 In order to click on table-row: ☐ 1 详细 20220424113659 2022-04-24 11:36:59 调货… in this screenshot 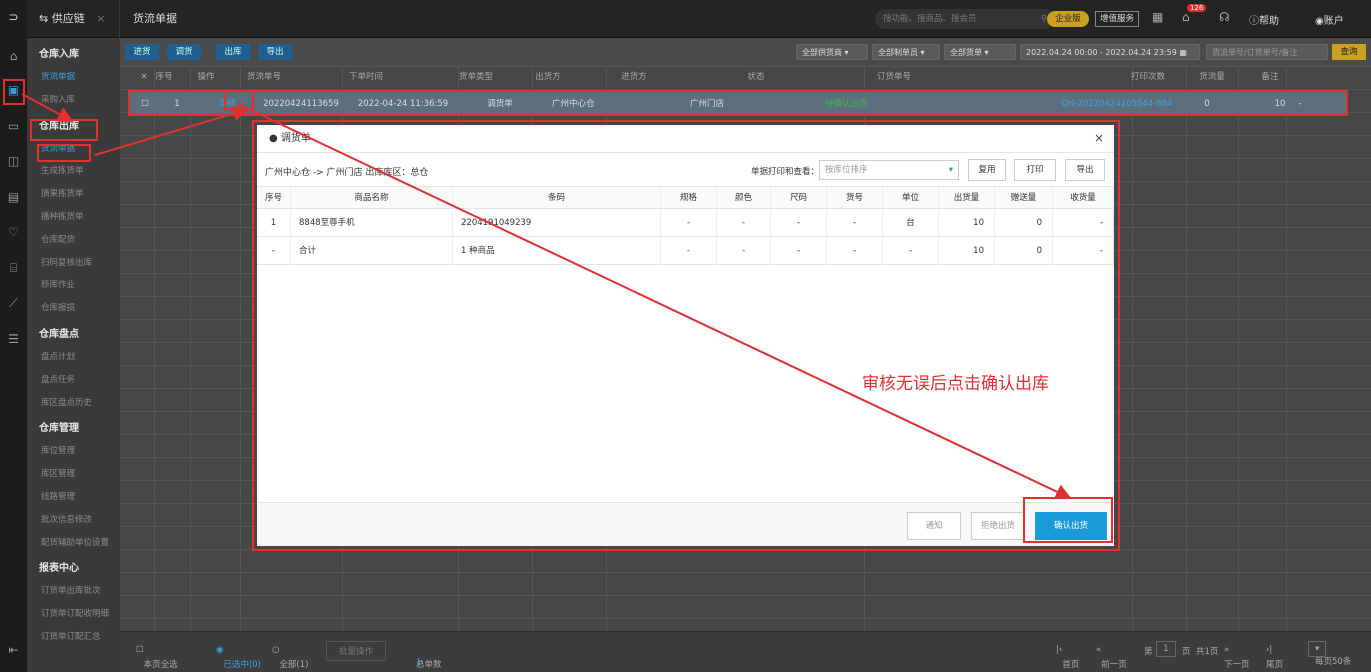, I will do `click(738, 103)`.